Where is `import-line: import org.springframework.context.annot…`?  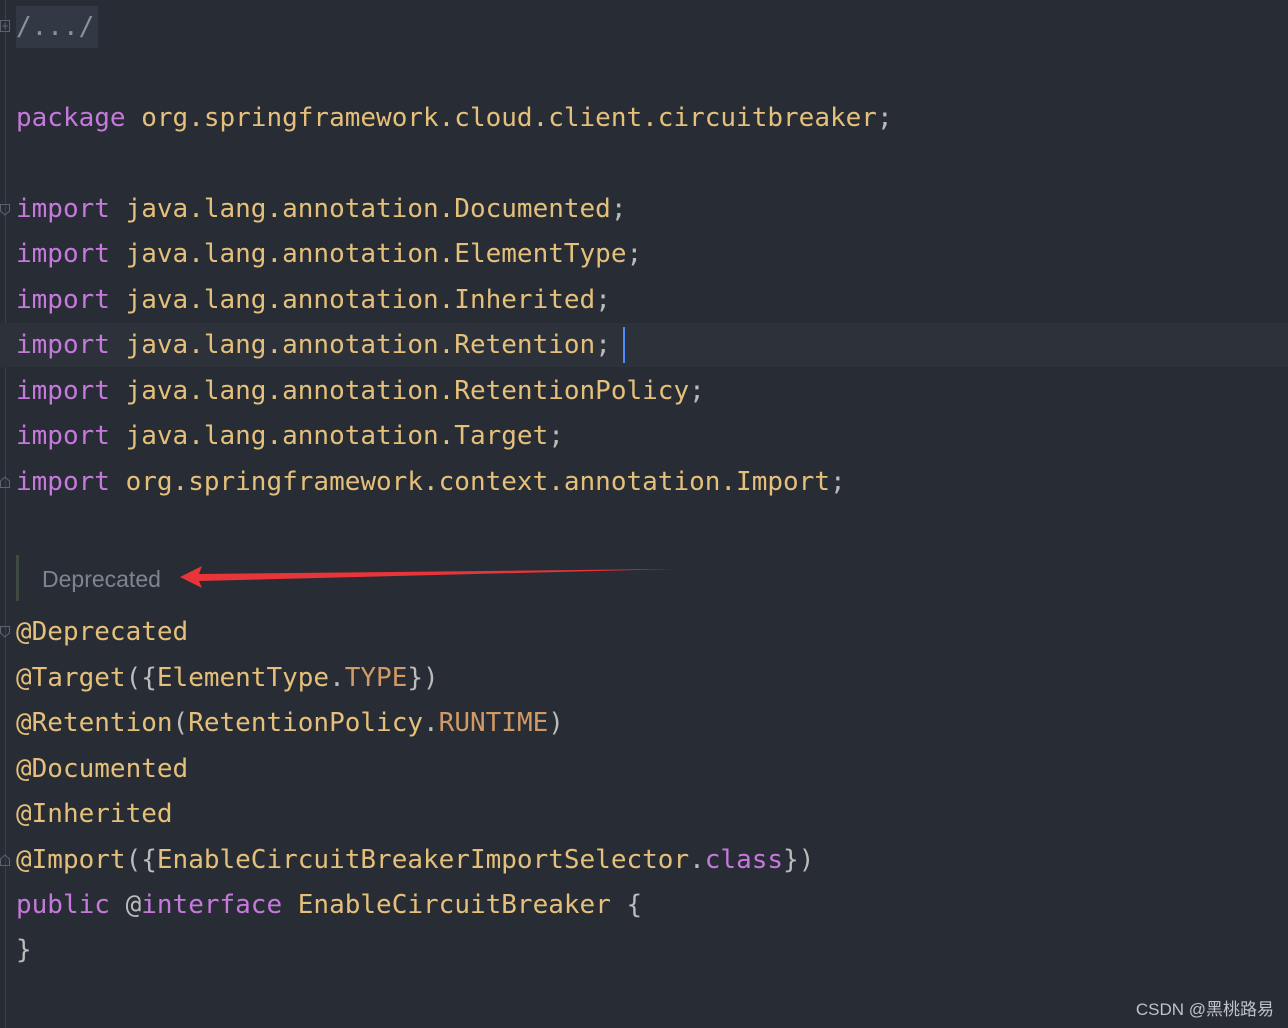
import-line: import org.springframework.context.annot… is located at coordinates (431, 482).